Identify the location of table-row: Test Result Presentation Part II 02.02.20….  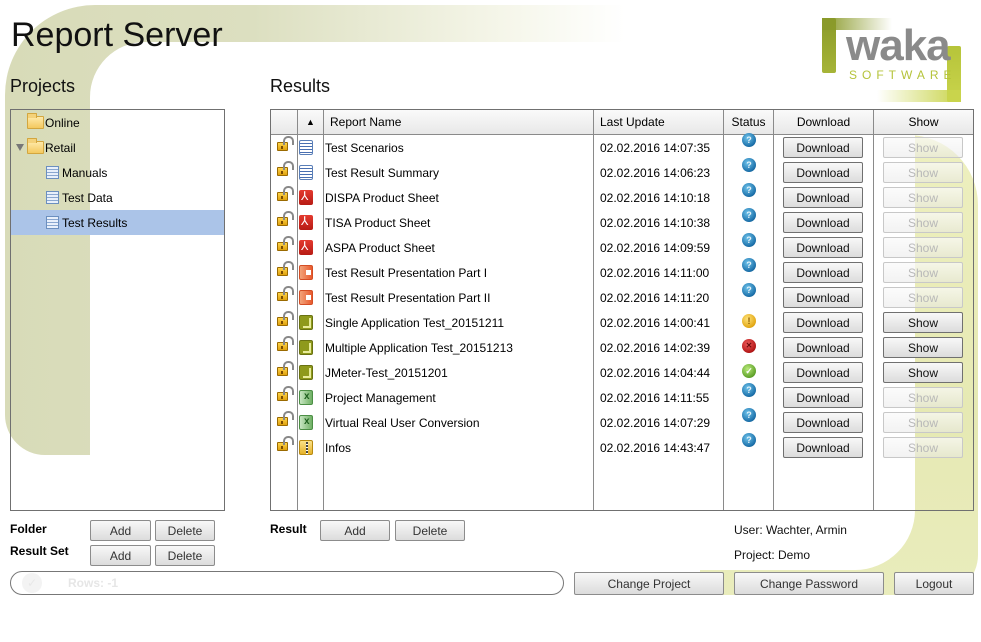
(622, 296).